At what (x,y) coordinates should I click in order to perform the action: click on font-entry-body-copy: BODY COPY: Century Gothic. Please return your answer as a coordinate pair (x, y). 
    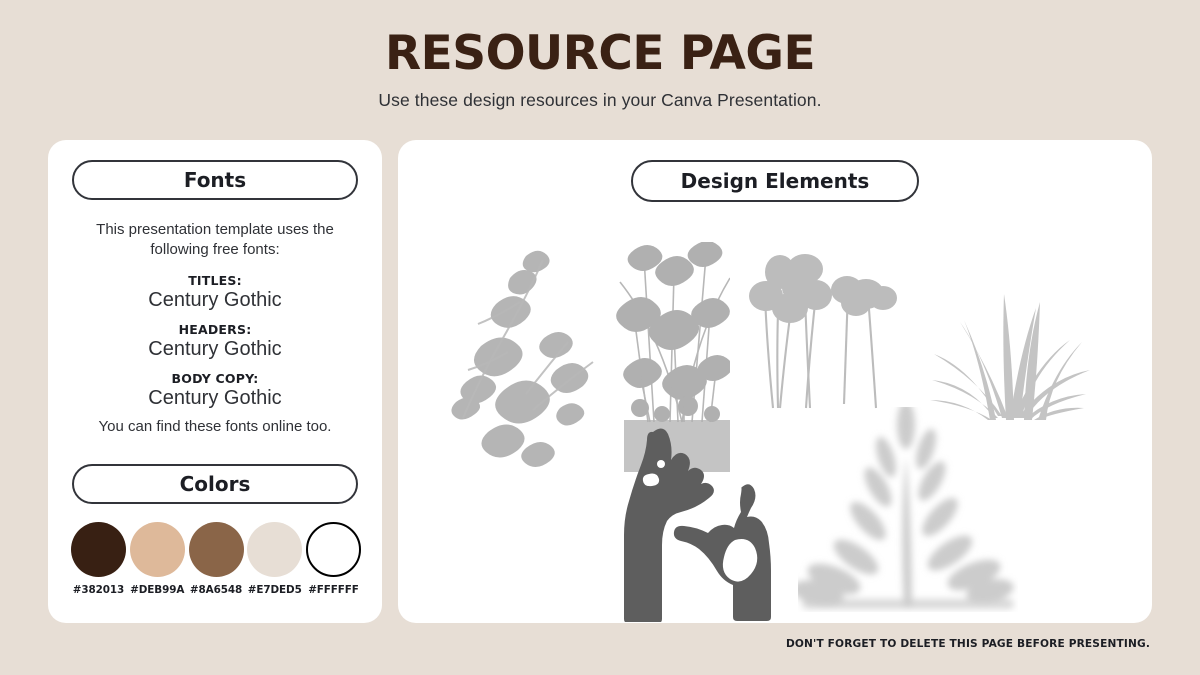
    Looking at the image, I should click on (215, 390).